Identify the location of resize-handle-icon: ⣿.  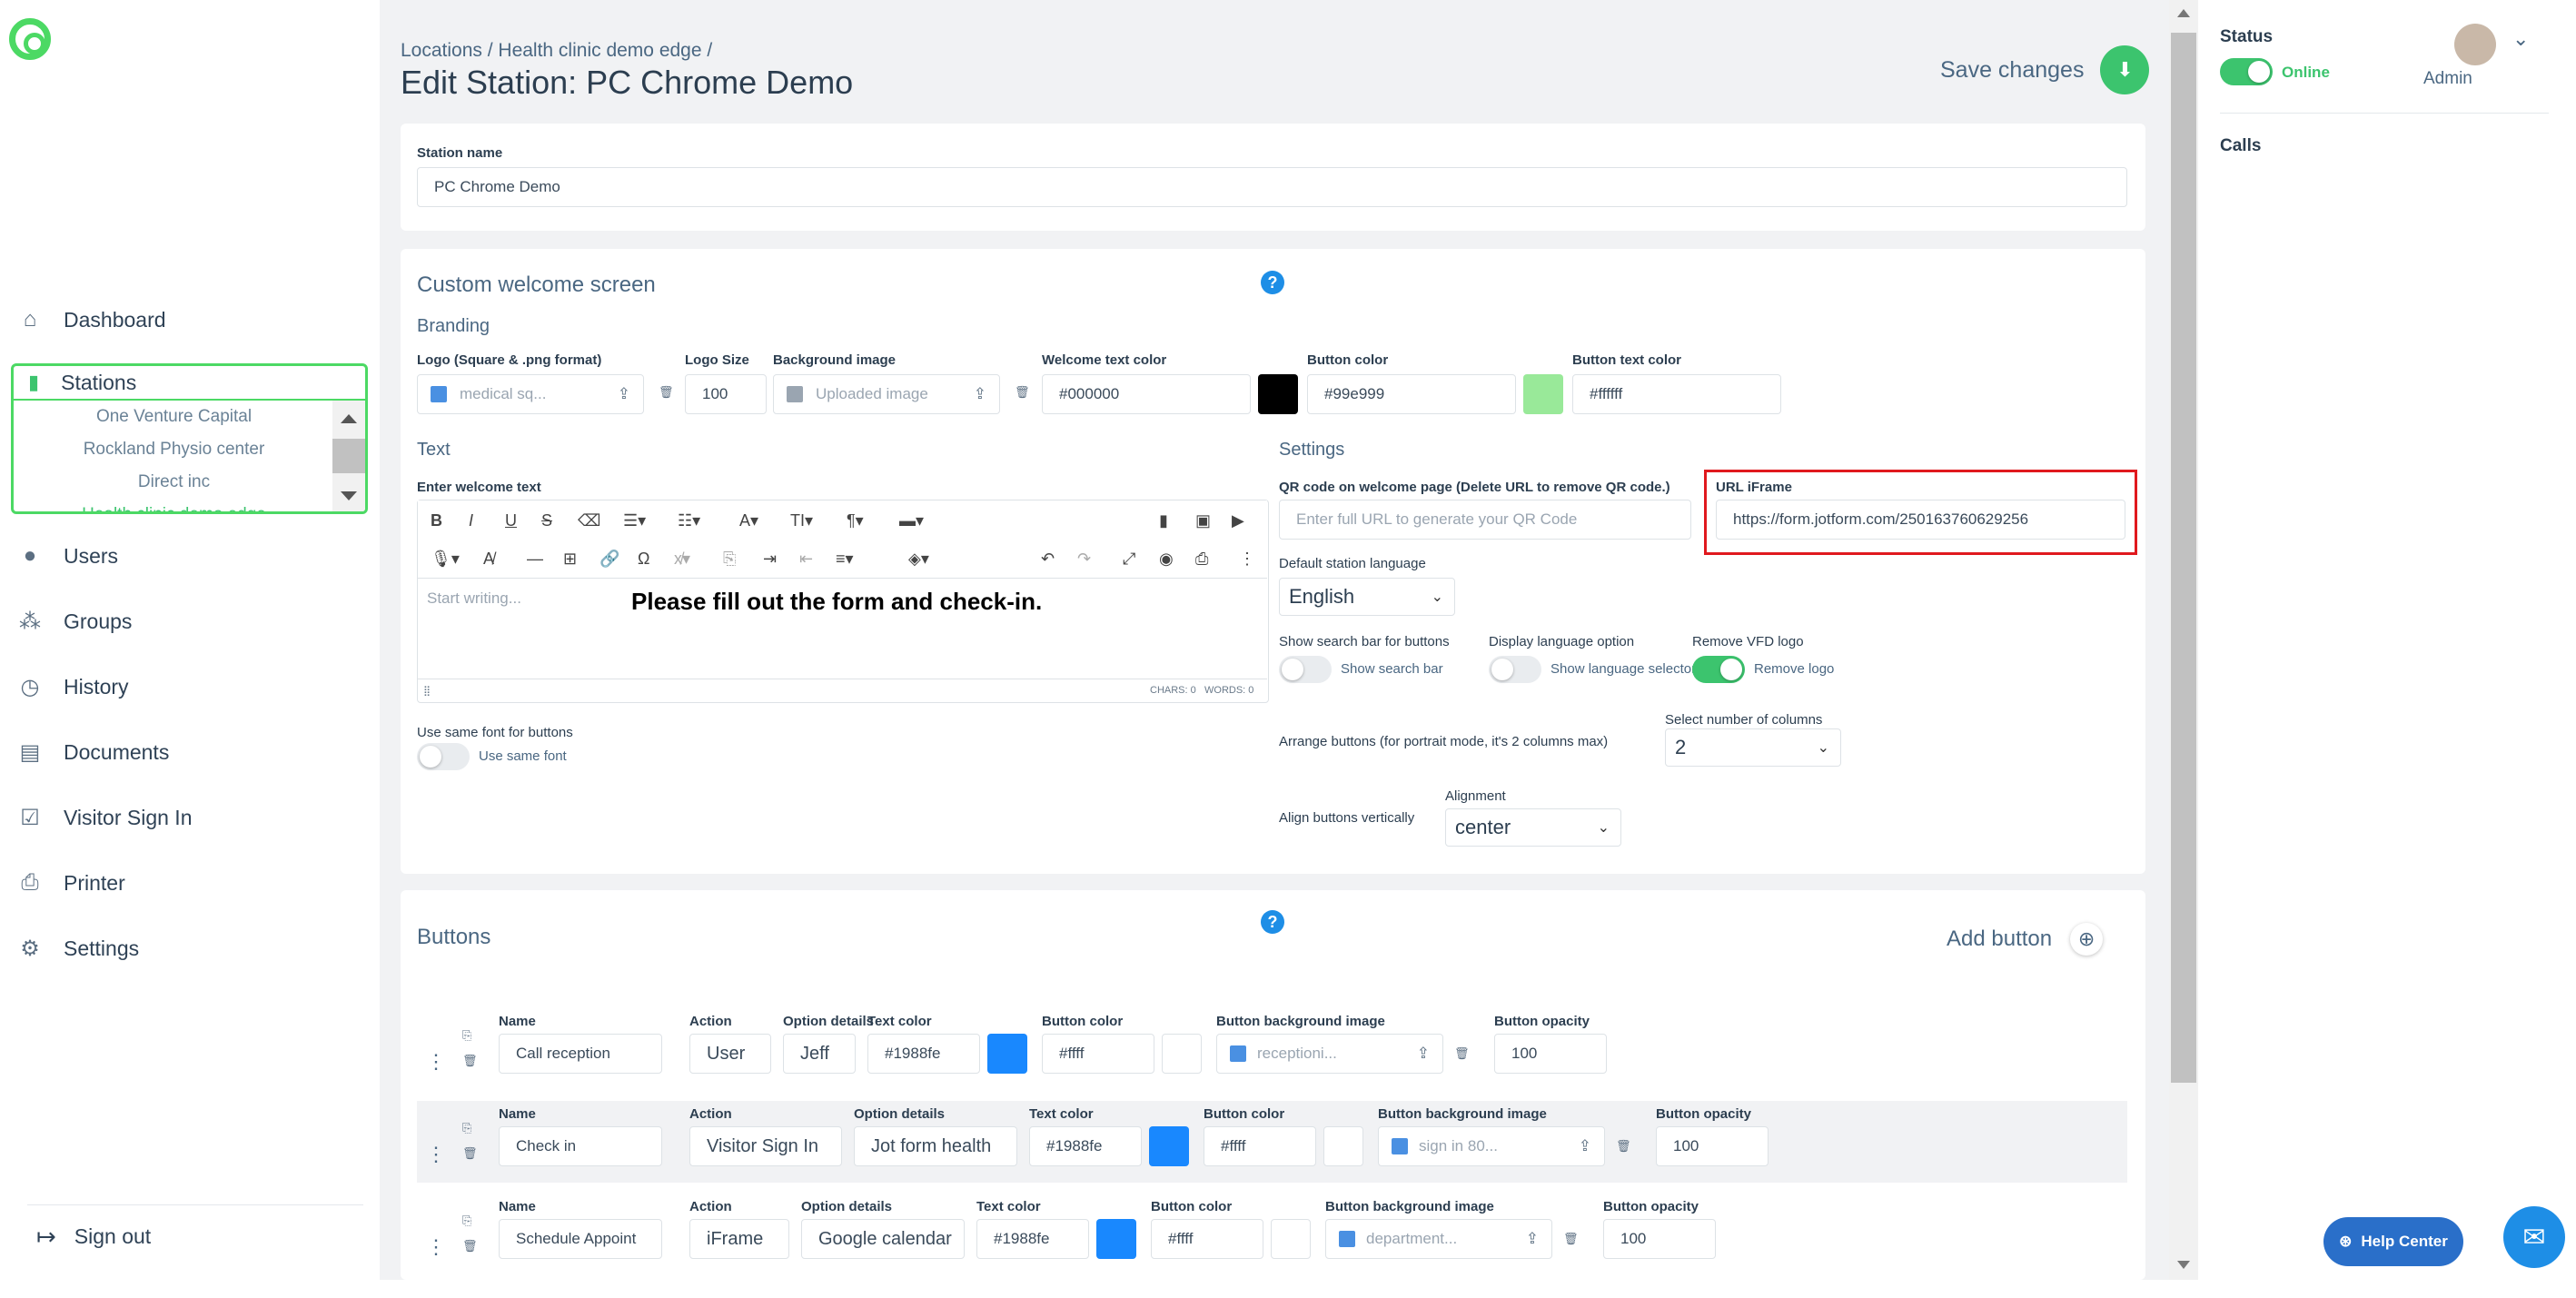
(427, 691).